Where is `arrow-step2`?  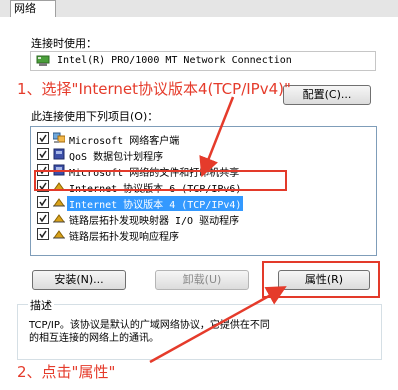
arrow-step2 is located at coordinates (218, 325).